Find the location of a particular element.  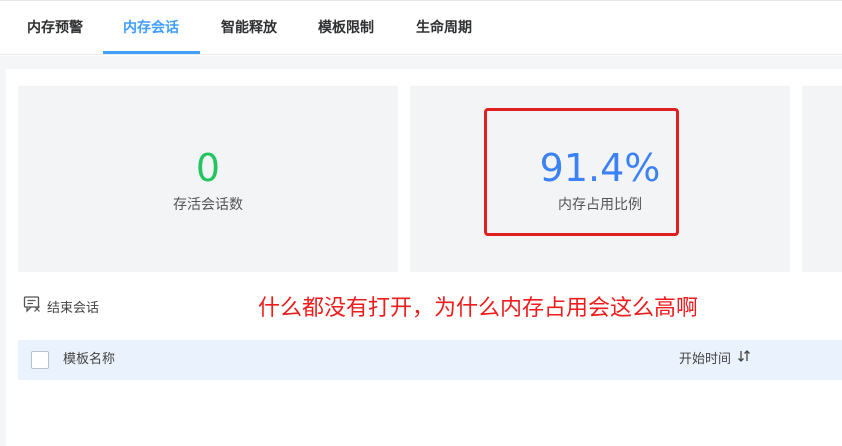

annotation-text: 什么都没有打开，为什么内存占用会这么高啊 is located at coordinates (478, 308).